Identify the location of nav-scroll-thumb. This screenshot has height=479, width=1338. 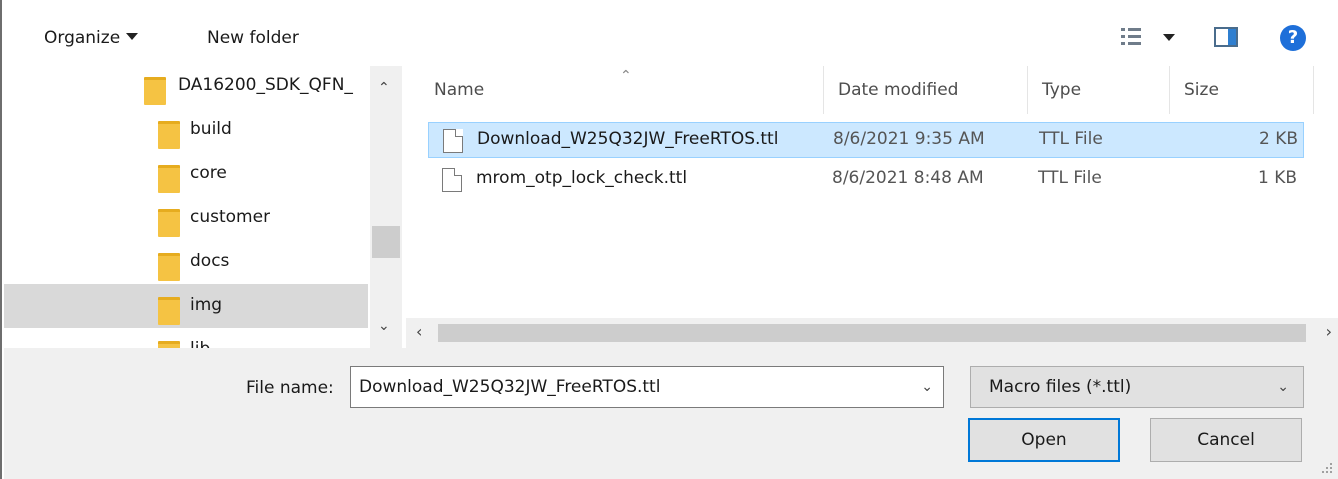
(386, 242).